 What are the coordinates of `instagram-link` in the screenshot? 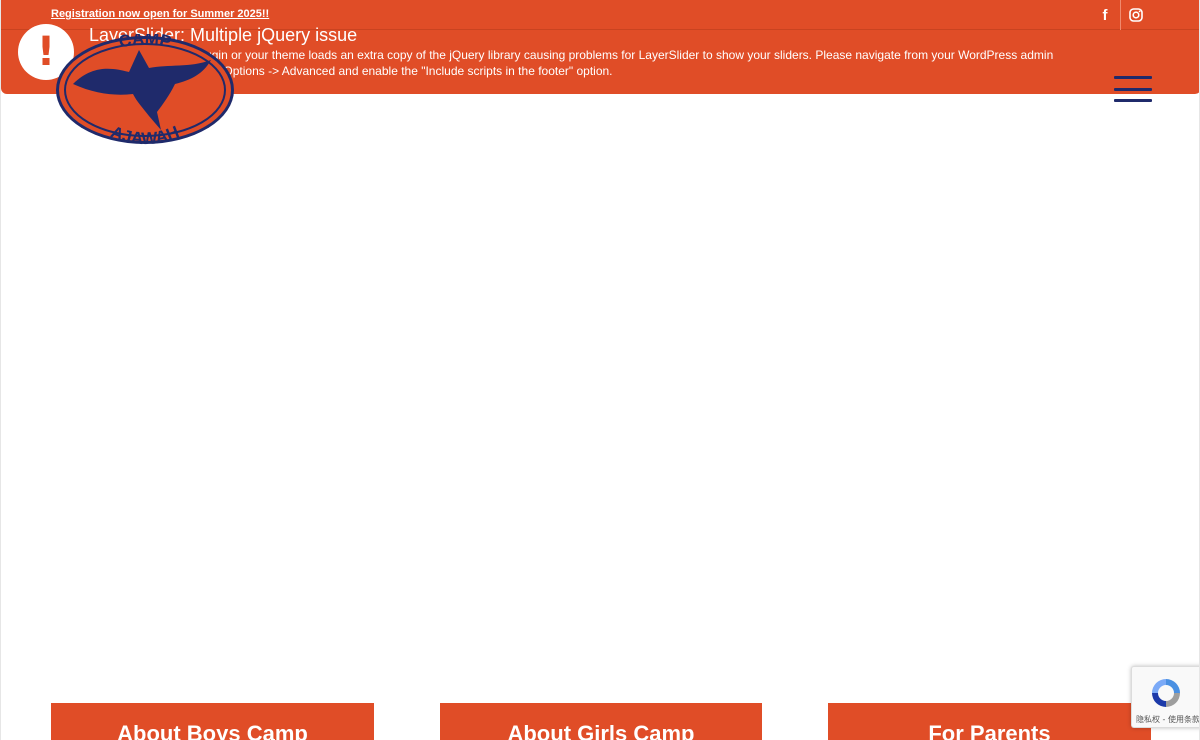 It's located at (1136, 15).